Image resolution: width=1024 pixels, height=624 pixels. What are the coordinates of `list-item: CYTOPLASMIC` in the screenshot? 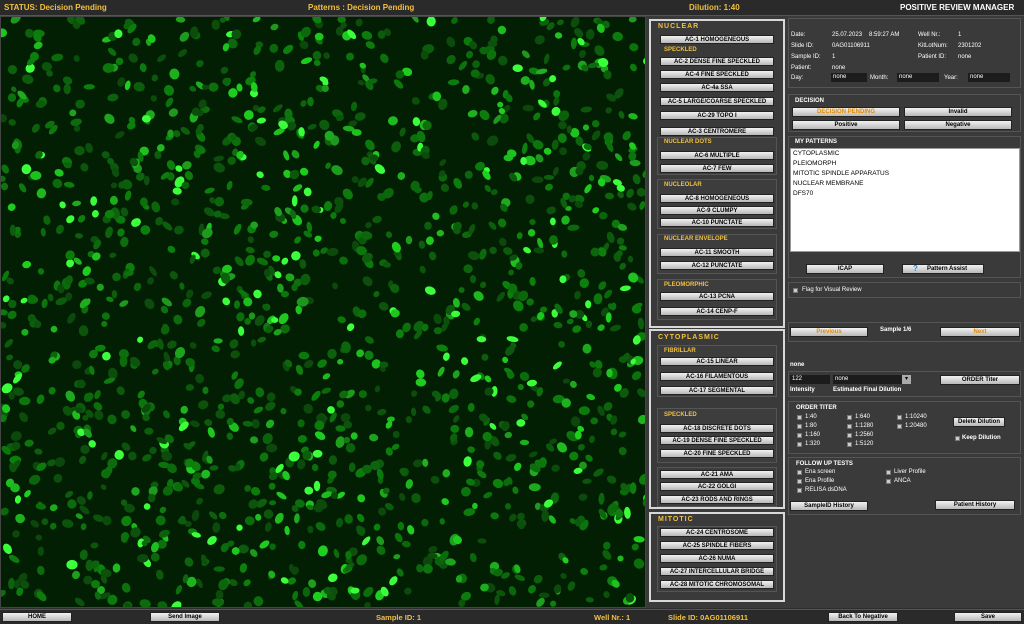 It's located at (905, 154).